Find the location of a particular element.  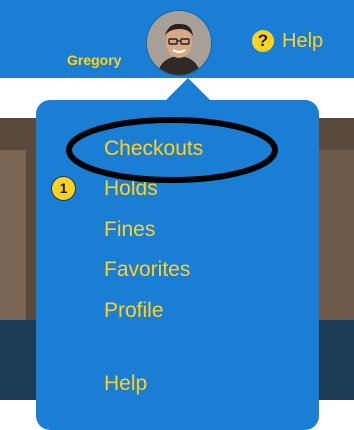

help-link-top: ? Help is located at coordinates (287, 41).